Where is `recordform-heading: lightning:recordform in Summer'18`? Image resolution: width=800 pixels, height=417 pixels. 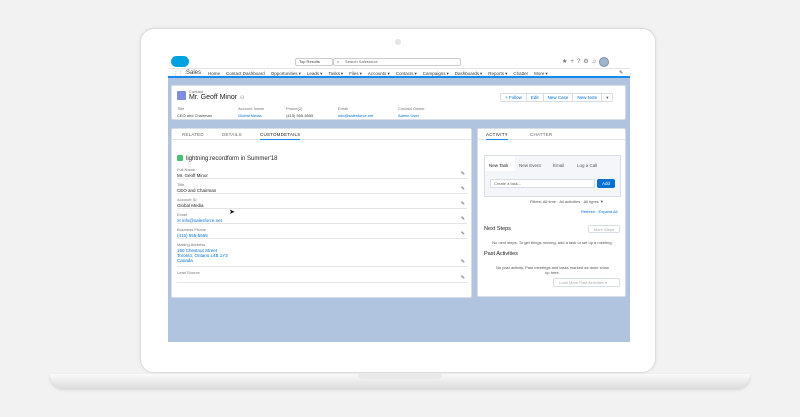
recordform-heading: lightning:recordform in Summer'18 is located at coordinates (227, 158).